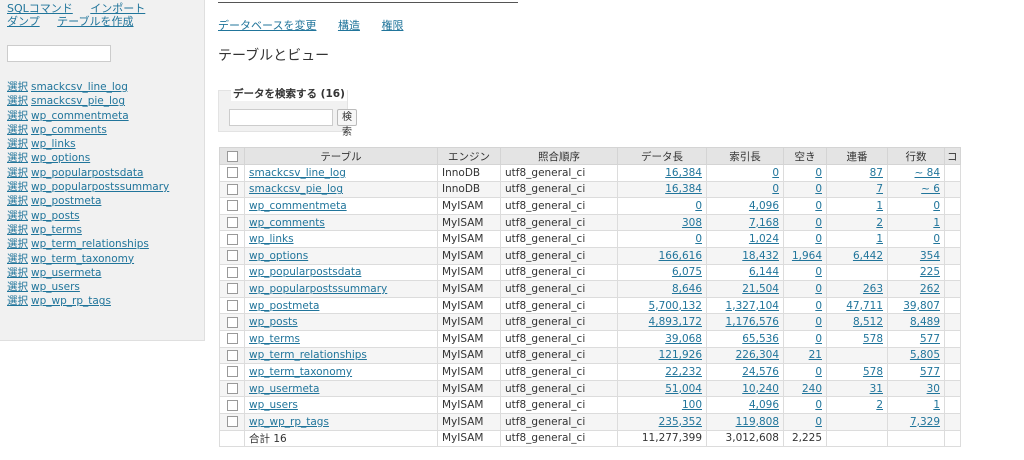 The image size is (1024, 460). What do you see at coordinates (864, 306) in the screenshot?
I see `auto-increment-link: 47,711` at bounding box center [864, 306].